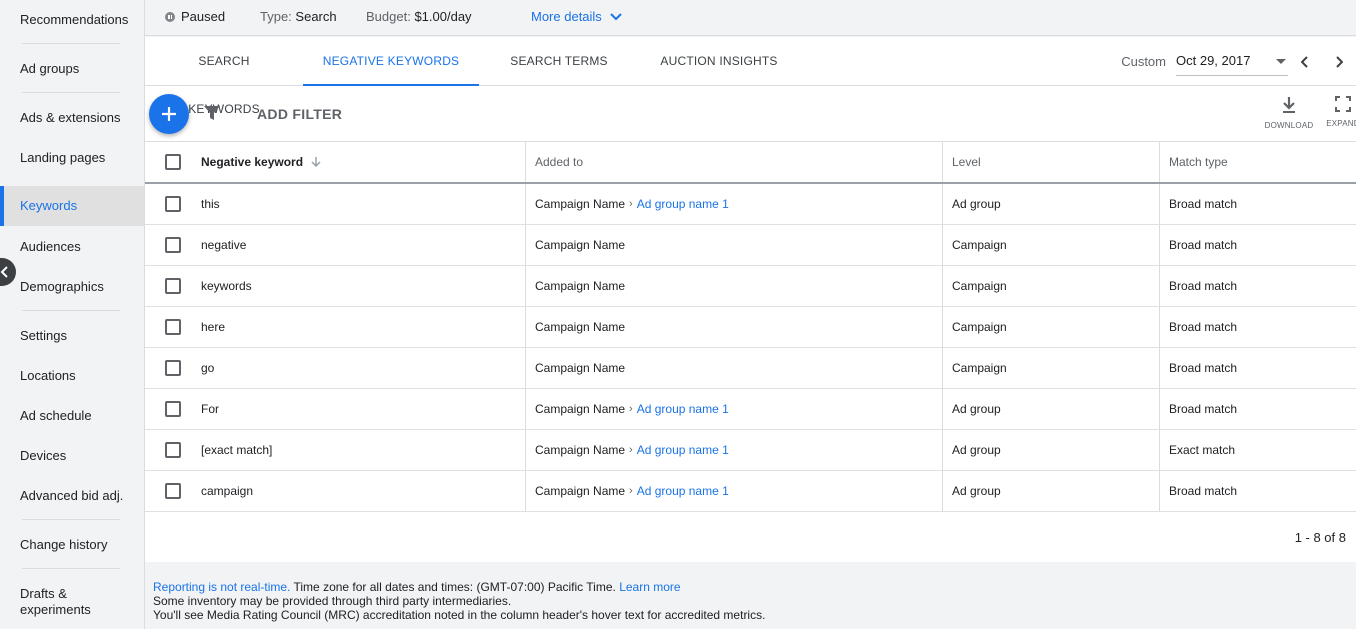  What do you see at coordinates (72, 20) in the screenshot?
I see `sidebar-item-recommendations: Recommendations` at bounding box center [72, 20].